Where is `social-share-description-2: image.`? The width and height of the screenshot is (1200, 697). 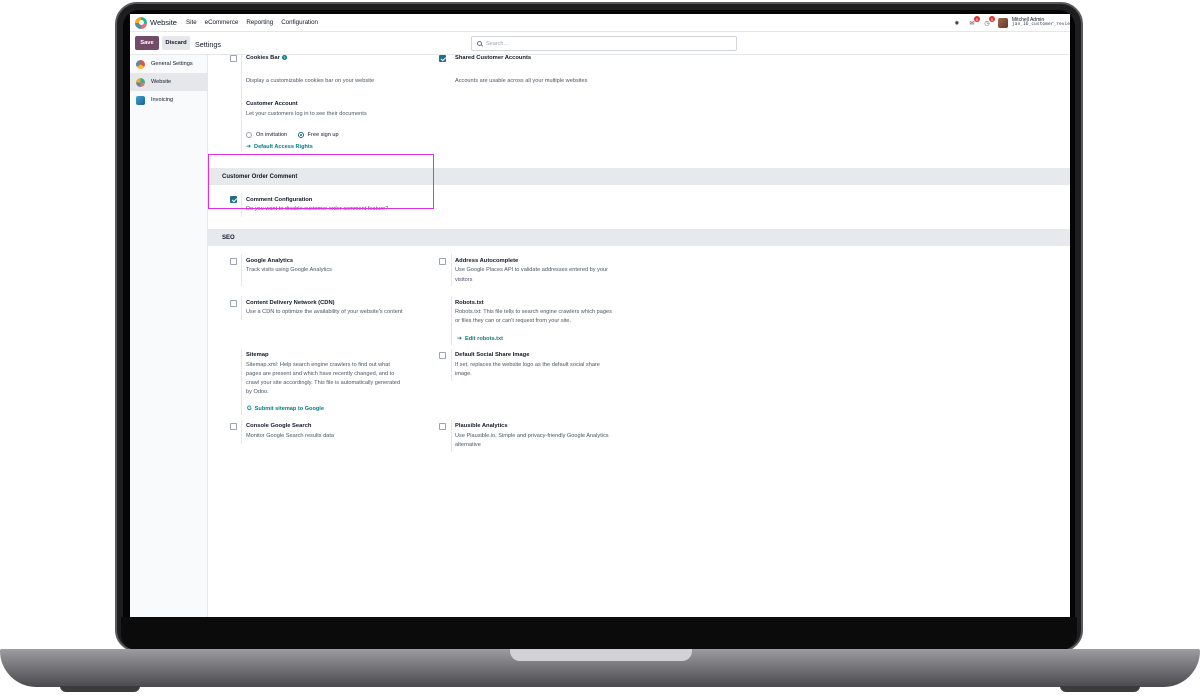
social-share-description-2: image. is located at coordinates (463, 374).